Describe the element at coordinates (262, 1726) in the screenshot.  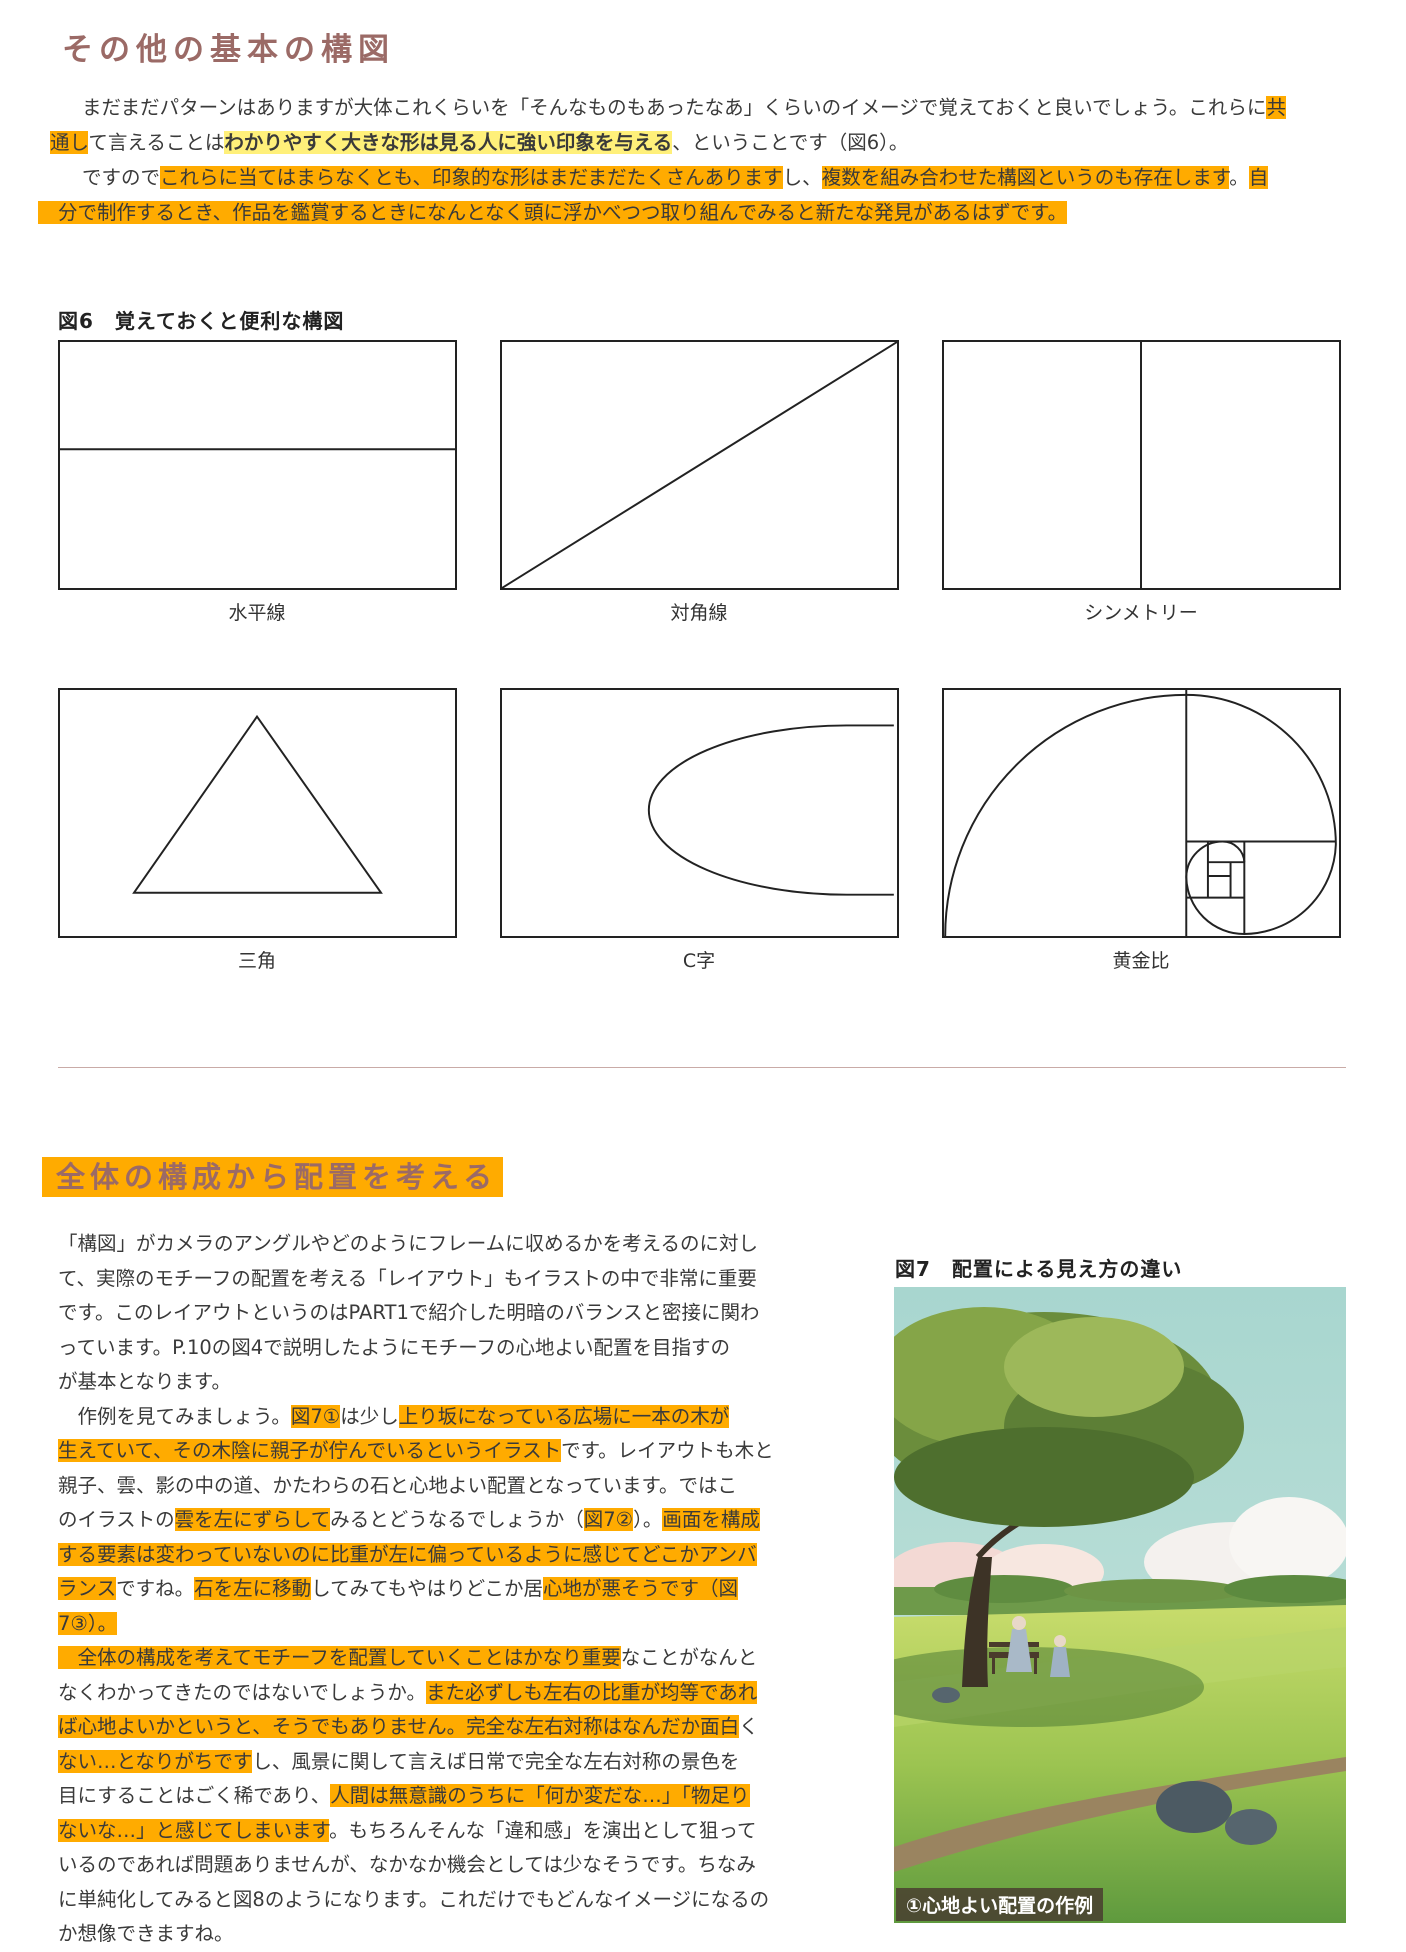
I see `highlighted-text: ば心地よいかというと、そうでもありません。` at that location.